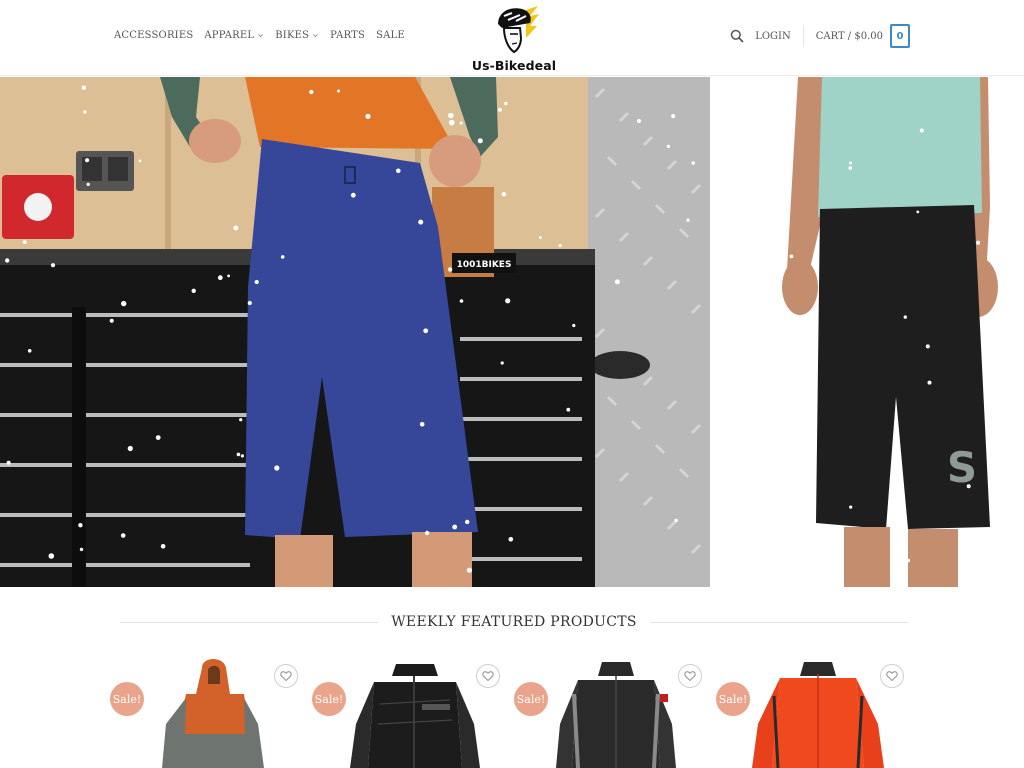 Image resolution: width=1024 pixels, height=768 pixels. I want to click on nav-label: PARTS, so click(348, 35).